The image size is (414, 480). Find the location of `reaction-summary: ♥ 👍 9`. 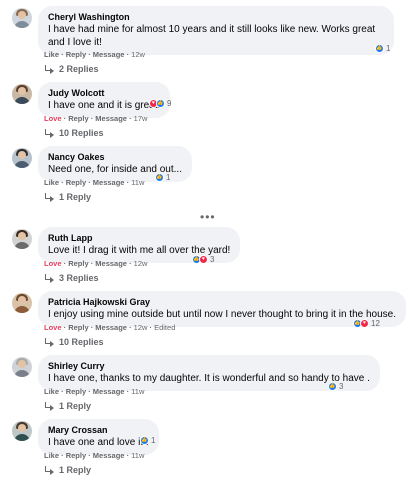

reaction-summary: ♥ 👍 9 is located at coordinates (160, 103).